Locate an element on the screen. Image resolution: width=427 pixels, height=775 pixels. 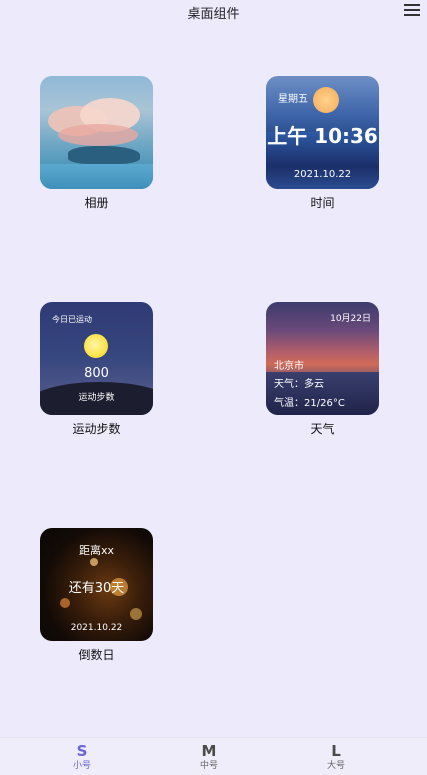
time-widget: 星期五 上午 10:36 2021.10.22 is located at coordinates (322, 132).